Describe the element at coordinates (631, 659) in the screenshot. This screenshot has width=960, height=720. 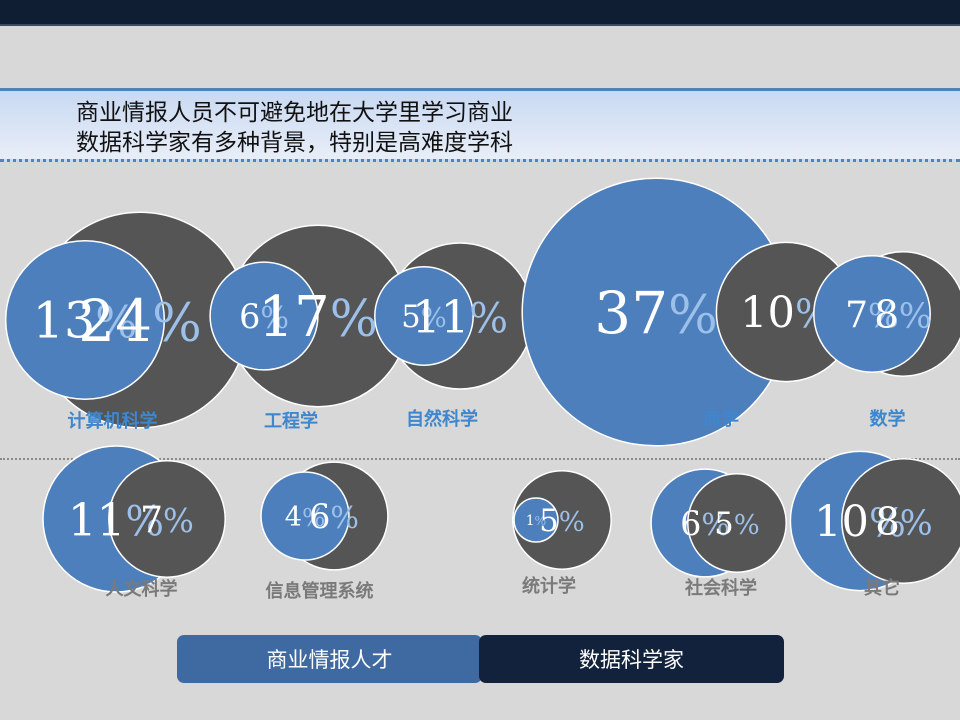
I see `legend-data-scientist: 数据科学家` at that location.